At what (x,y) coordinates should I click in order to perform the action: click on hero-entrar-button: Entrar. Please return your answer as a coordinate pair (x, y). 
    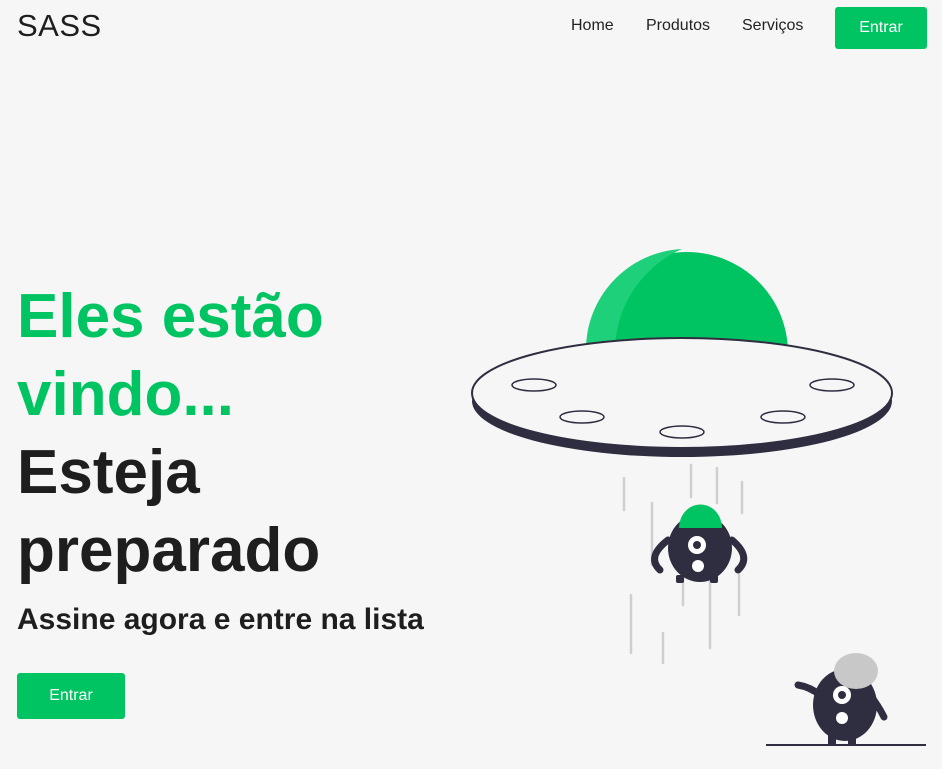
    Looking at the image, I should click on (71, 696).